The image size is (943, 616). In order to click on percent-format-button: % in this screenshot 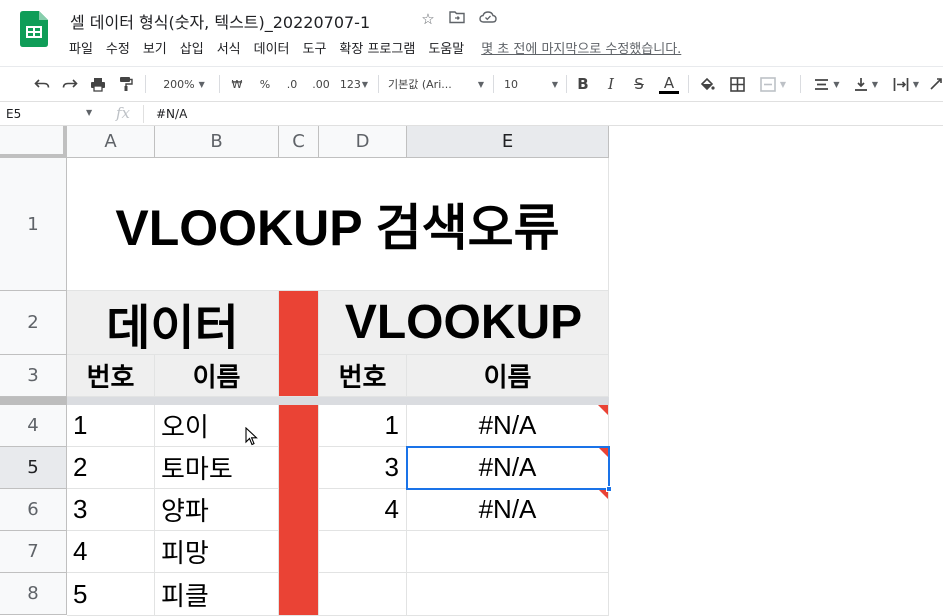, I will do `click(265, 84)`.